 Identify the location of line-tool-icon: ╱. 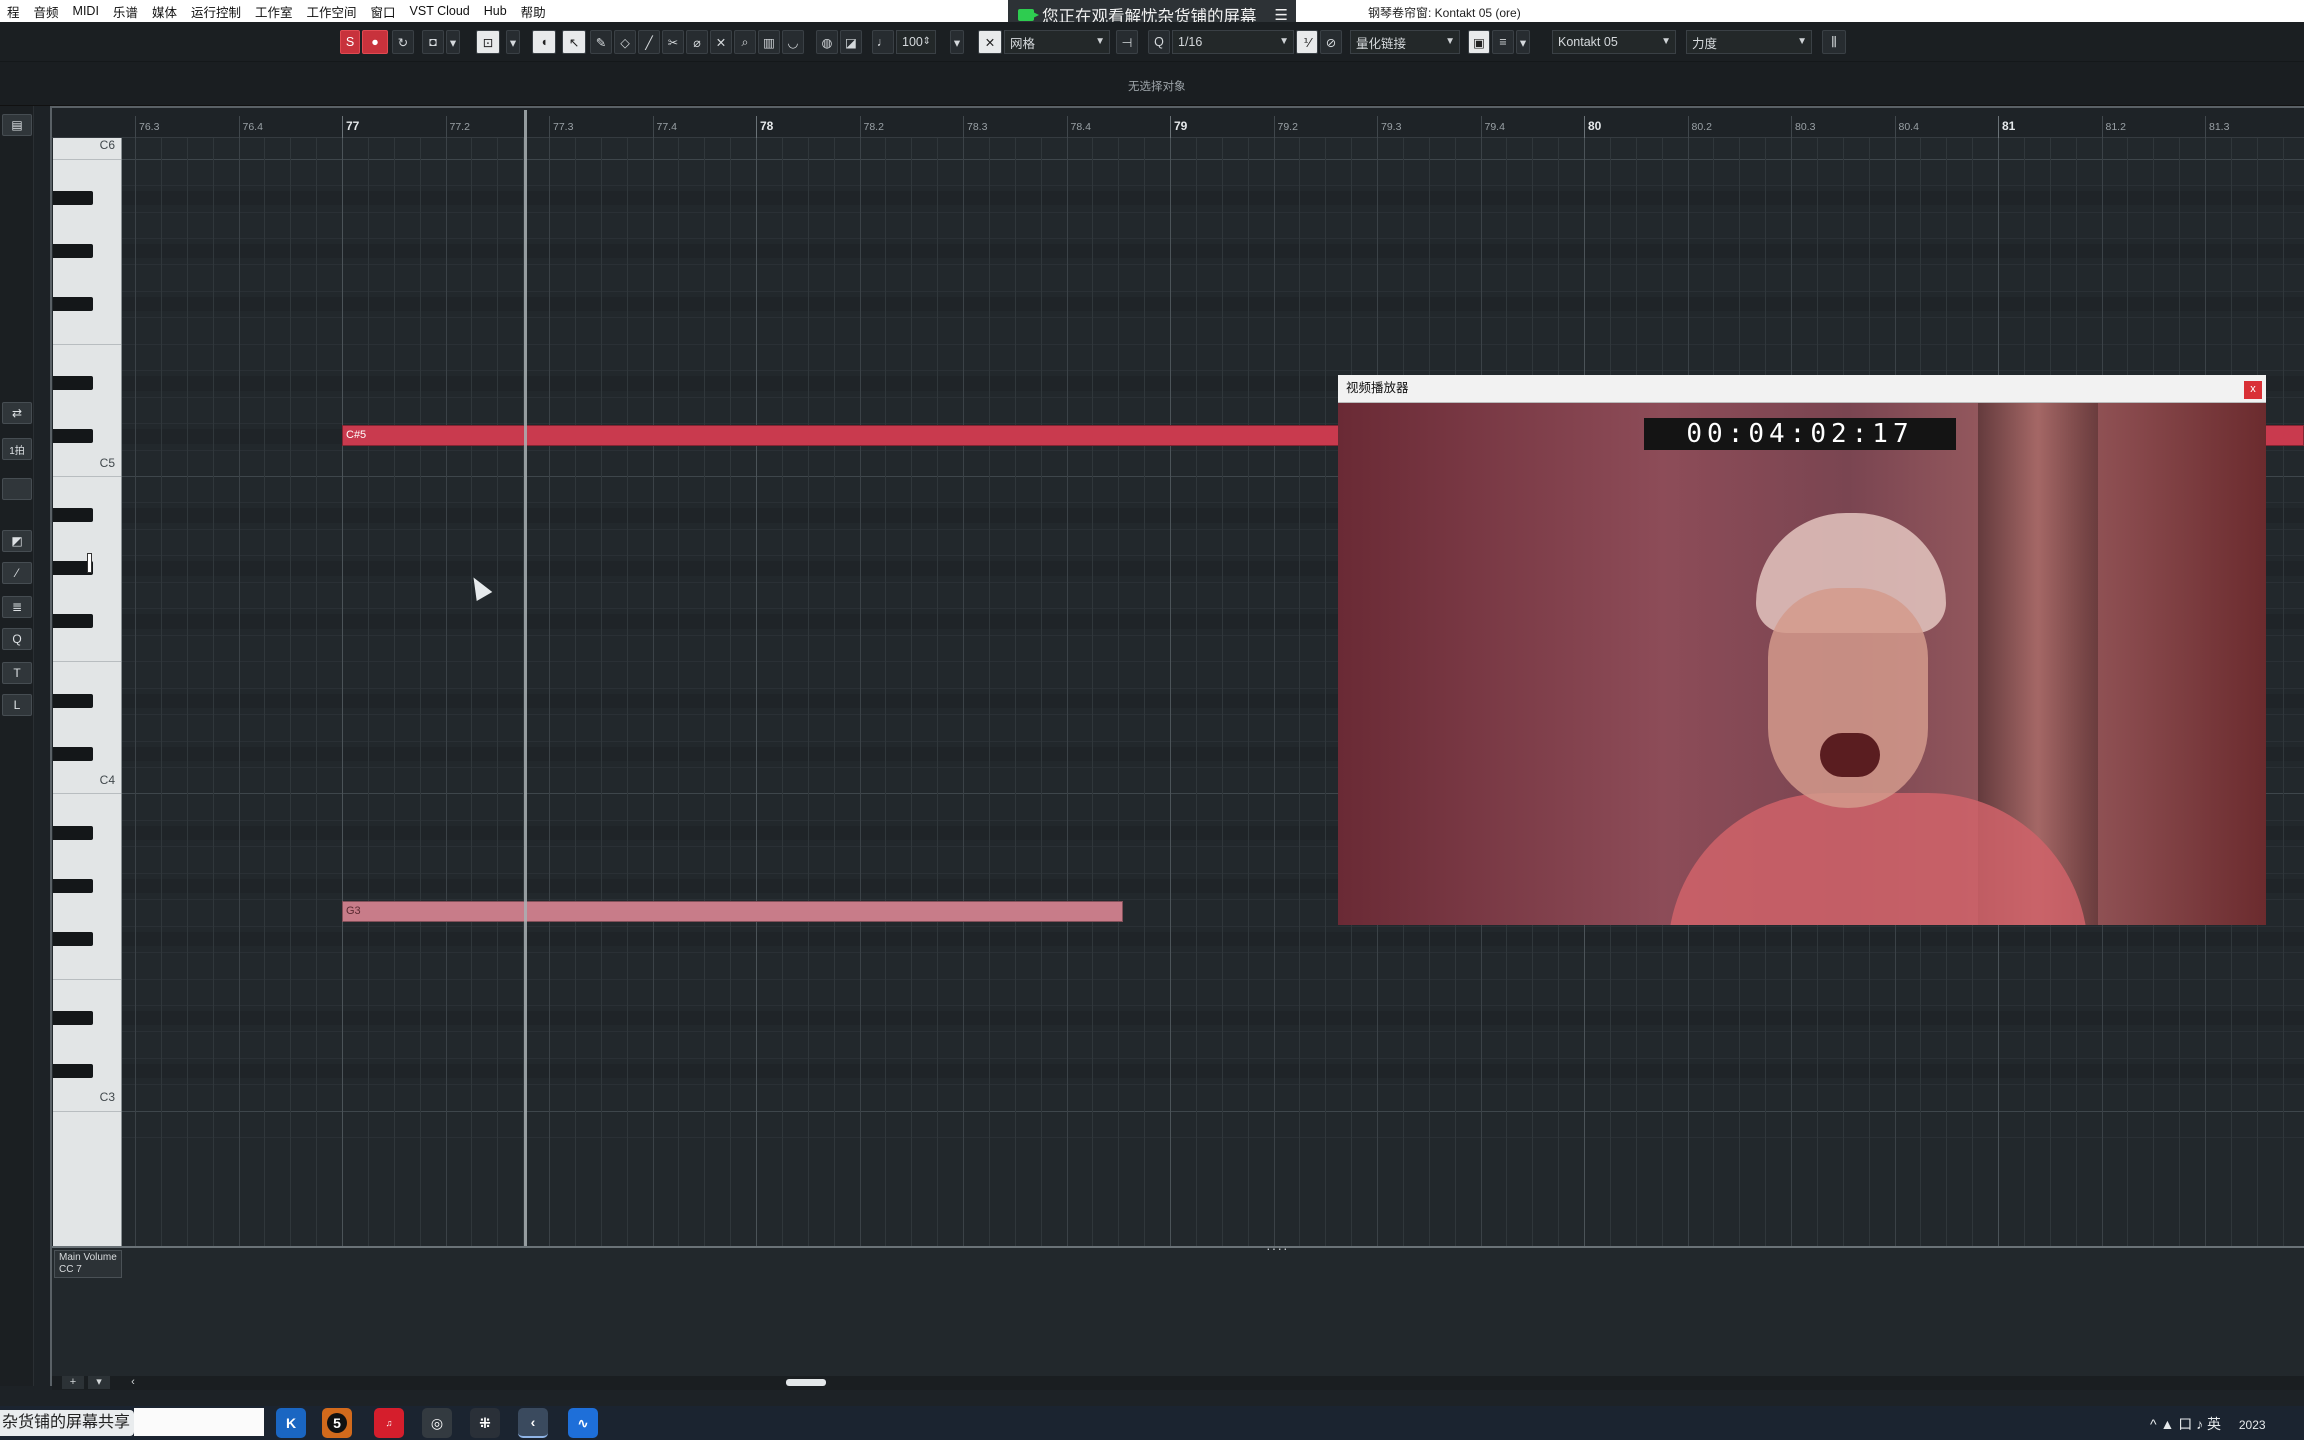
(649, 42).